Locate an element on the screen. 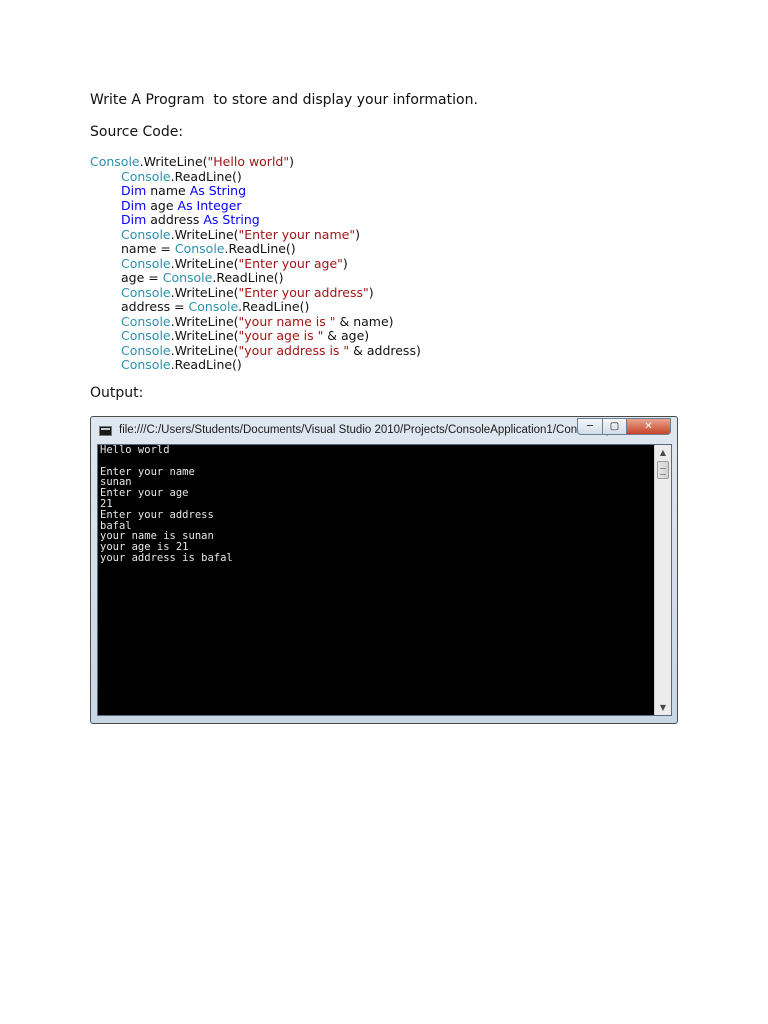 The height and width of the screenshot is (1024, 768). code-token-kw: As Integer is located at coordinates (209, 205).